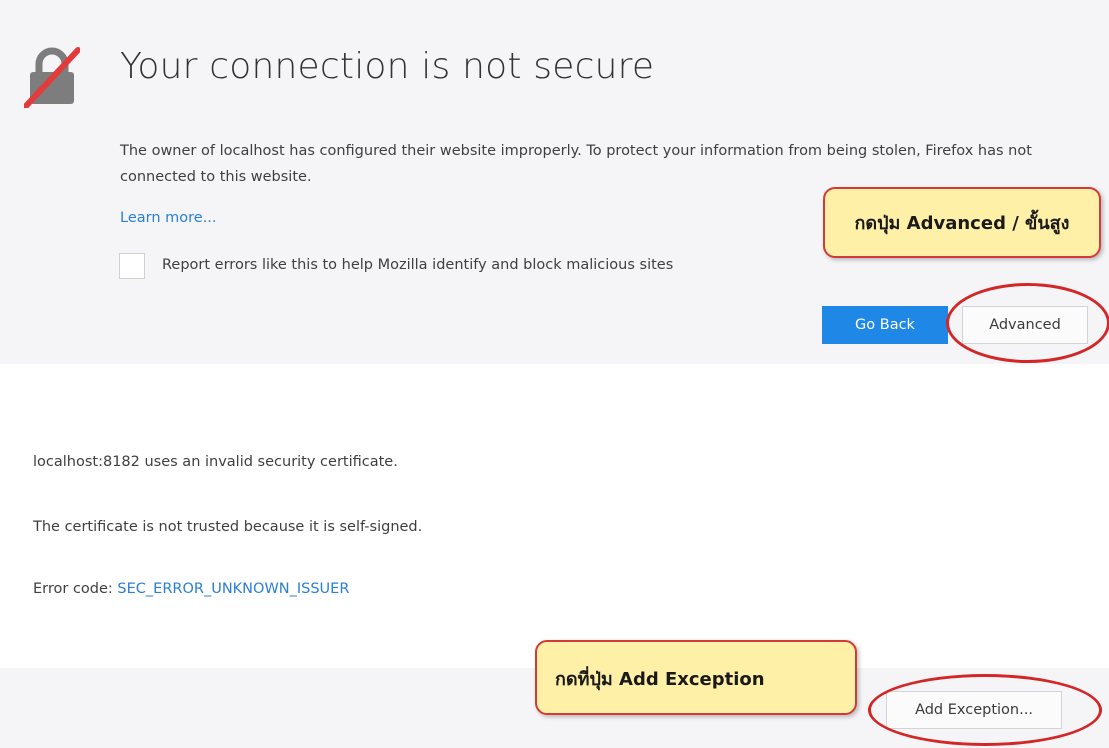 The width and height of the screenshot is (1109, 748). What do you see at coordinates (132, 266) in the screenshot?
I see `report-errors-checkbox` at bounding box center [132, 266].